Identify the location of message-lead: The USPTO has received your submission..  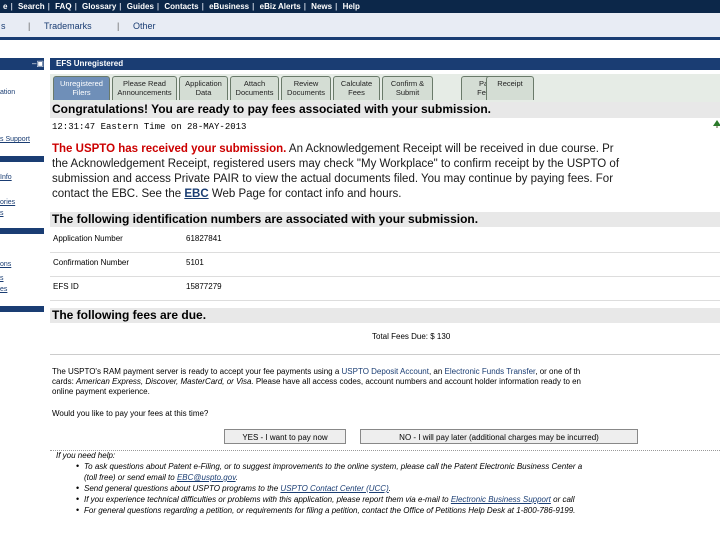
(169, 149).